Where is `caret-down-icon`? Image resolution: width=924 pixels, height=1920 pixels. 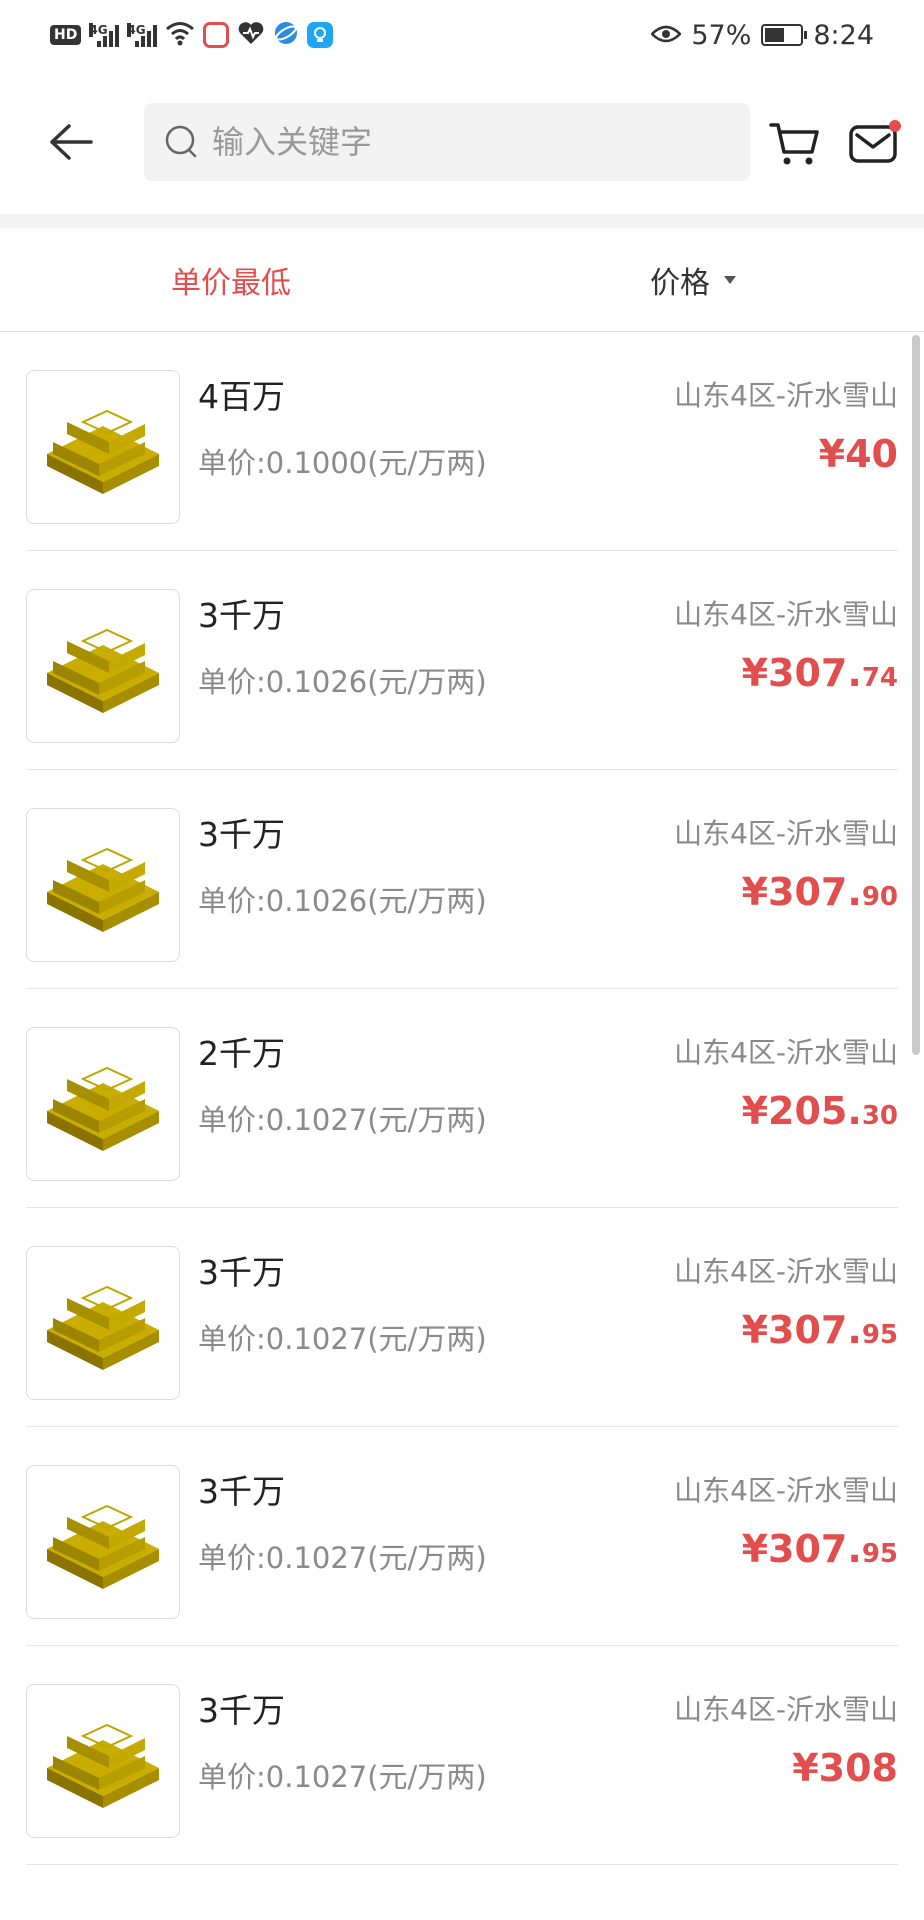
caret-down-icon is located at coordinates (730, 280).